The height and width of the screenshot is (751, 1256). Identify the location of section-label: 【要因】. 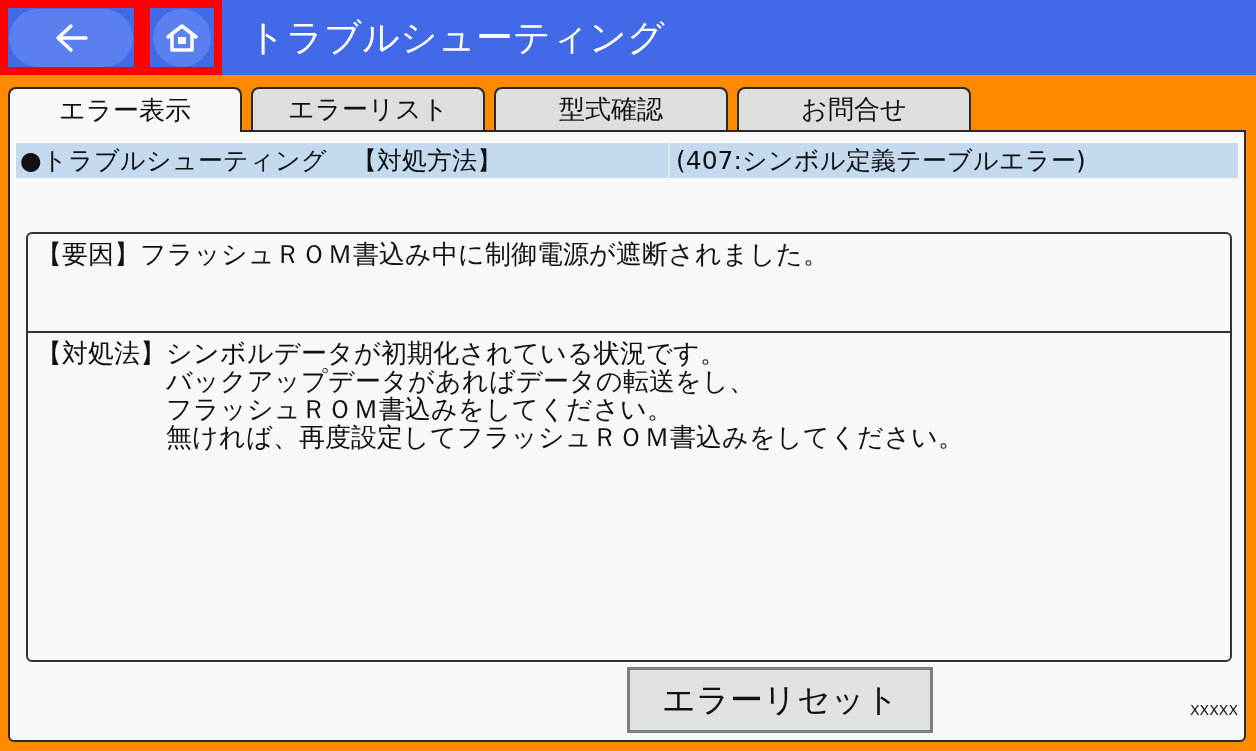
(88, 255).